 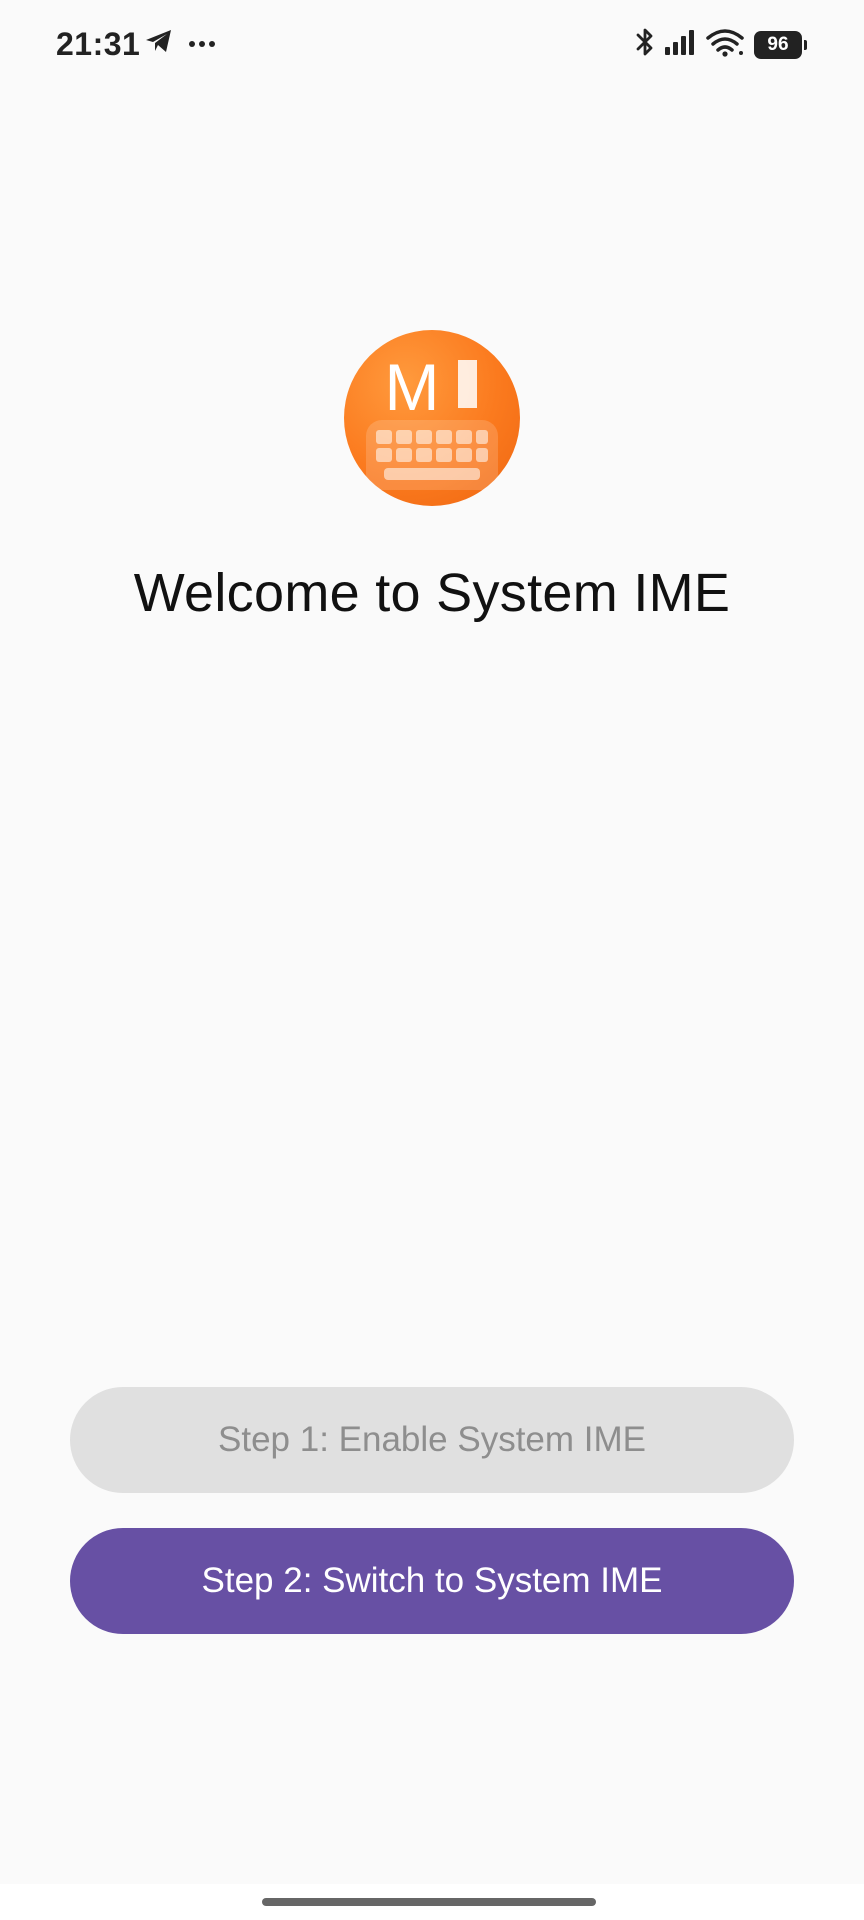 I want to click on telegram-icon, so click(x=159, y=43).